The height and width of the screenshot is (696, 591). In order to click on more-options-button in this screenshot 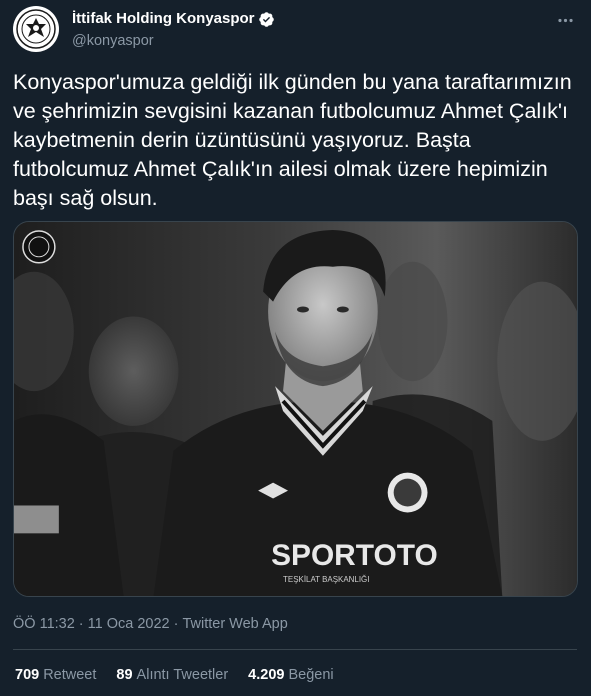, I will do `click(565, 20)`.